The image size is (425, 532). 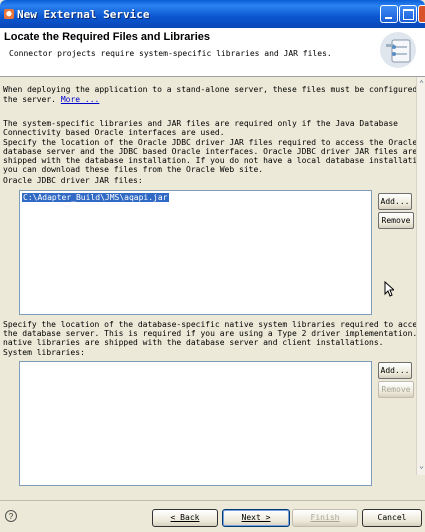 I want to click on mouse-cursor-icon, so click(x=389, y=289).